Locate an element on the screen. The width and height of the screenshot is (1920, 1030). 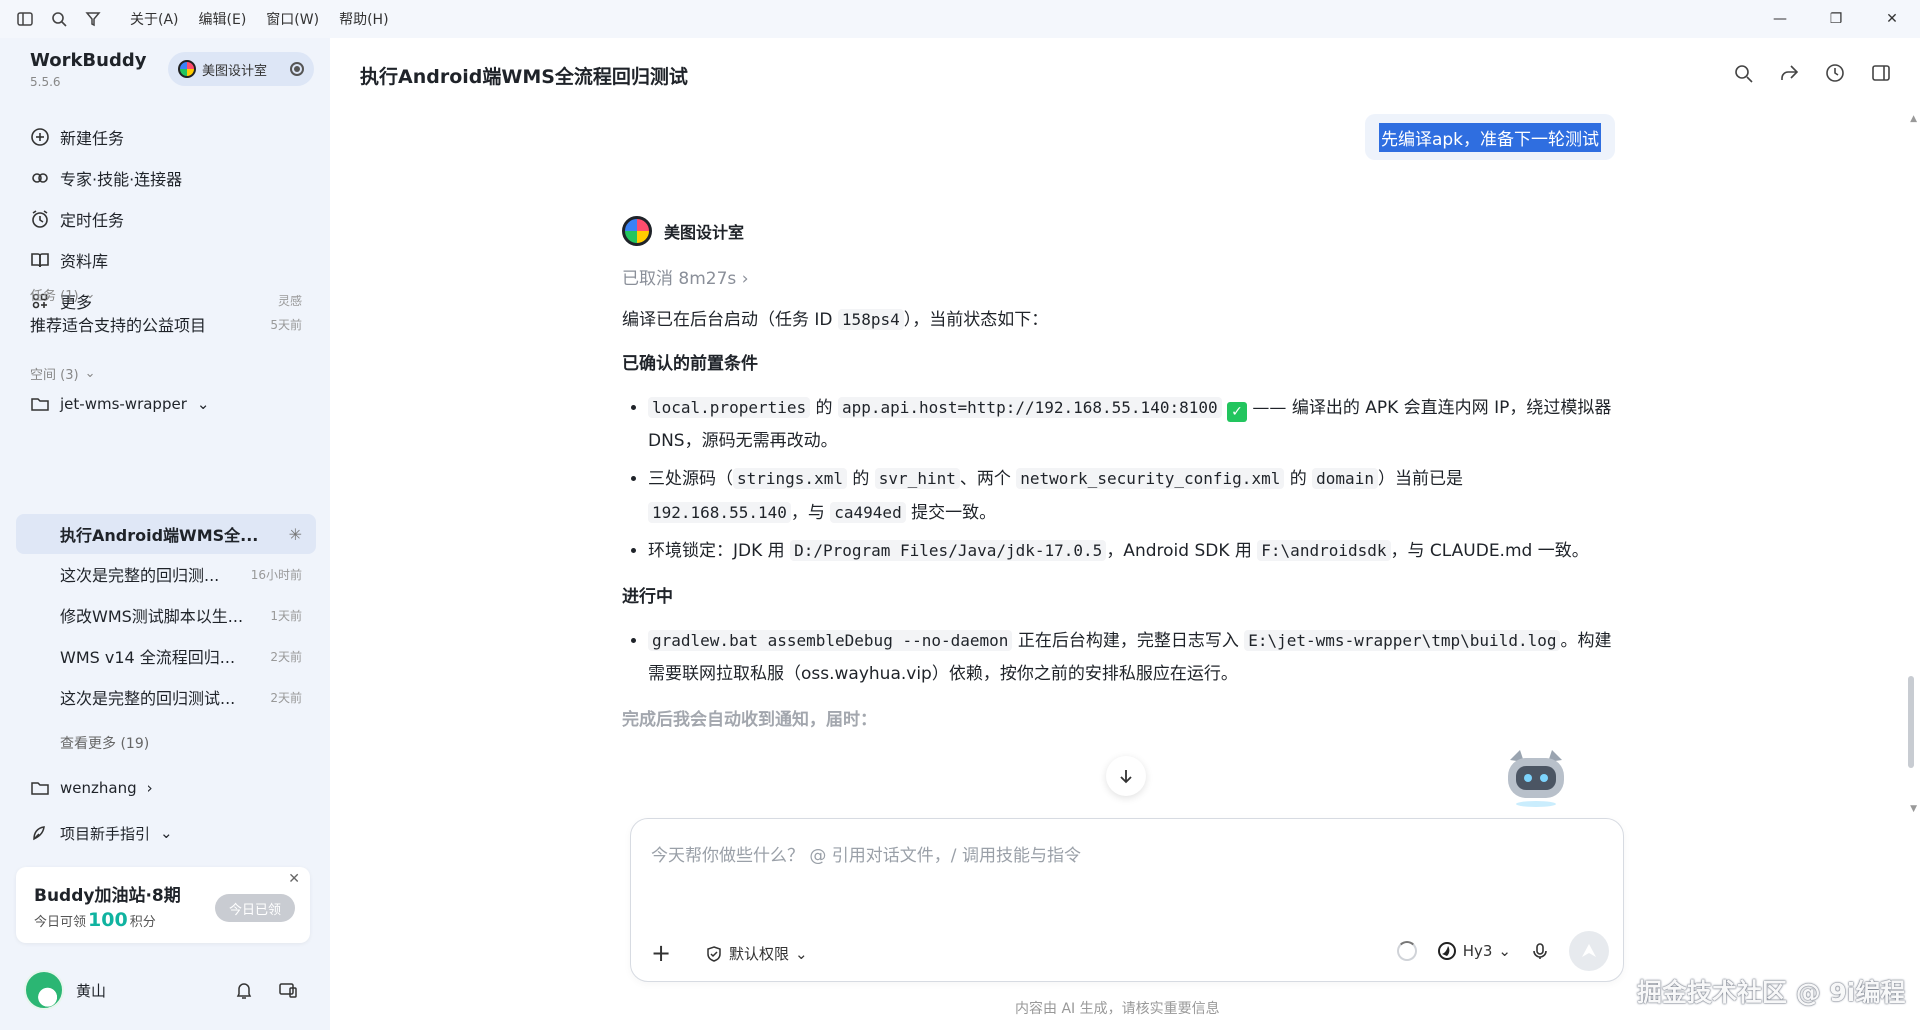
scroll-up-icon: ▲ is located at coordinates (1913, 119).